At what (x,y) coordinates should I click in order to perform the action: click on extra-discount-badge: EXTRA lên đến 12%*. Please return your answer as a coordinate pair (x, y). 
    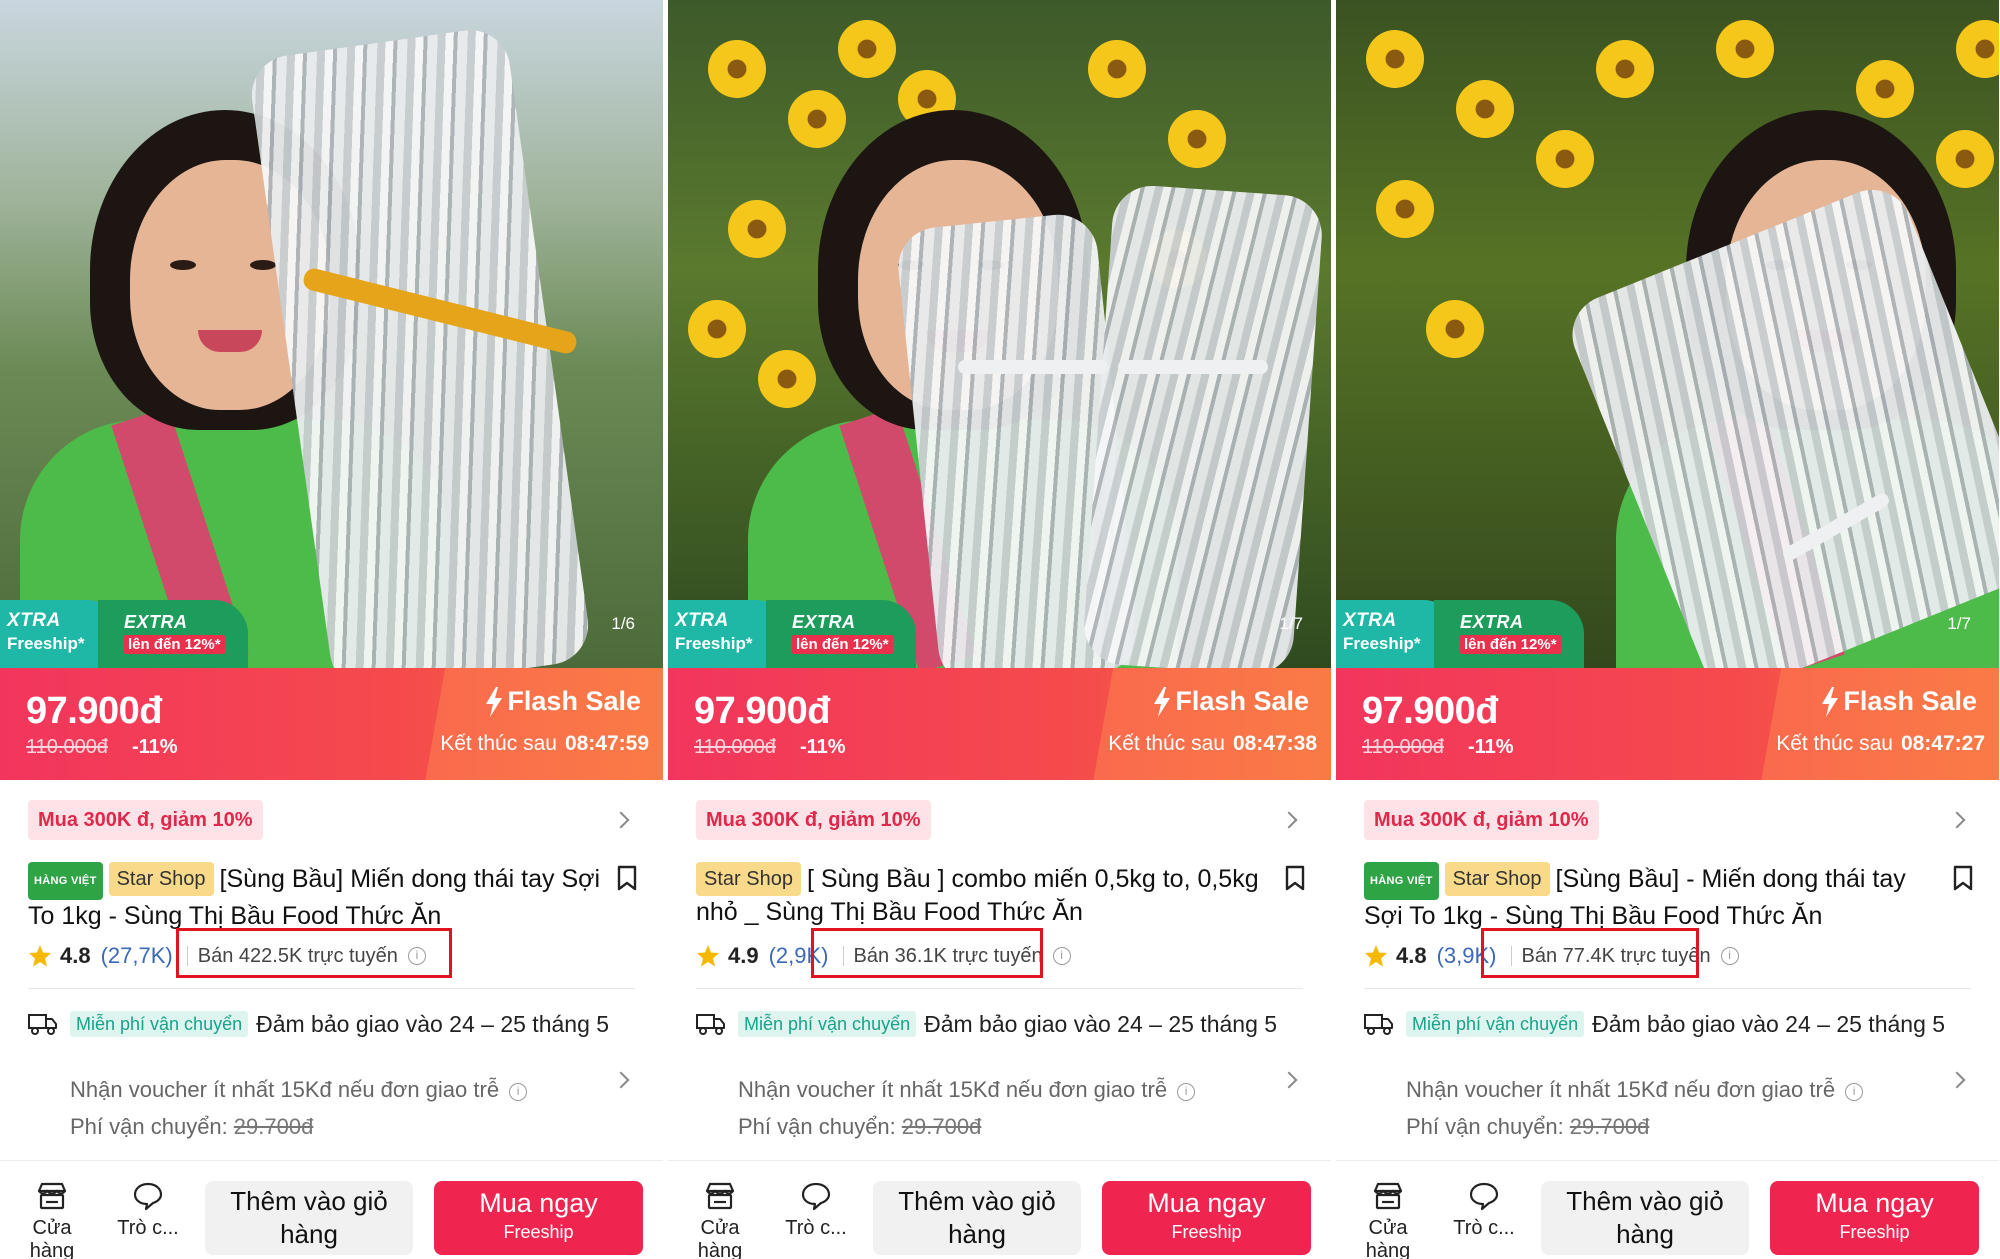
    Looking at the image, I should click on (841, 634).